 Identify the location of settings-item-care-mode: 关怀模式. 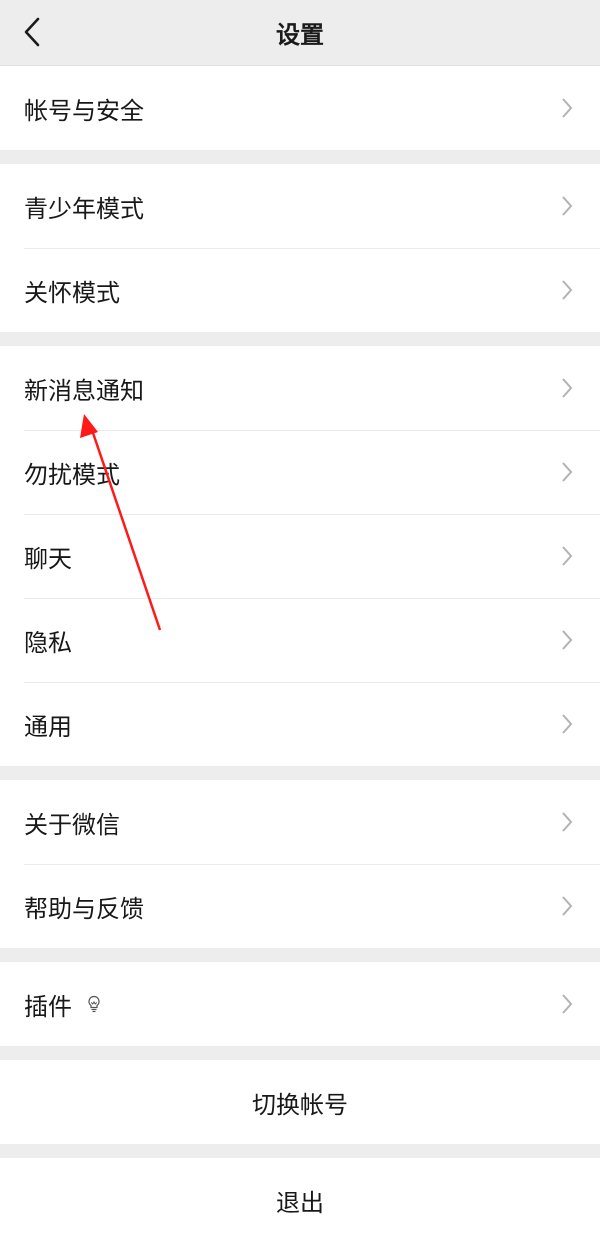
(300, 290).